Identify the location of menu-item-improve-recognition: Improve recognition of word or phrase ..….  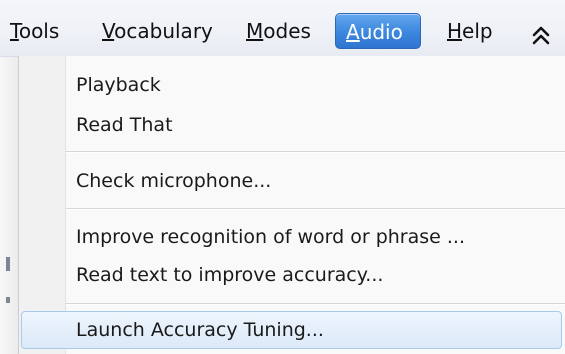
(270, 237).